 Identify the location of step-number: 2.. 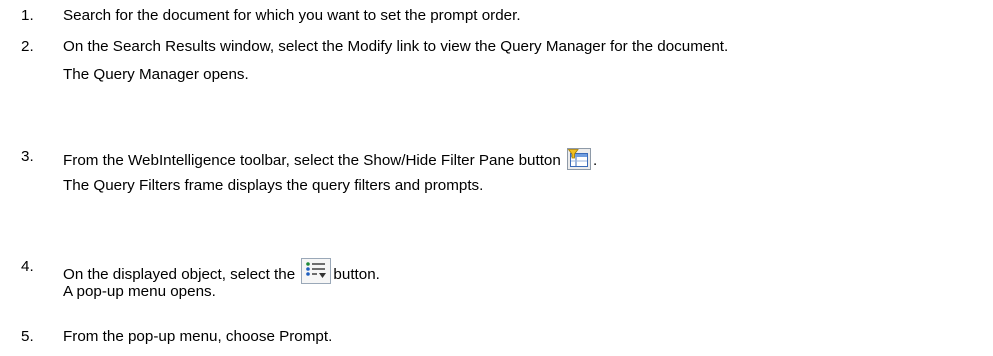
(27, 46).